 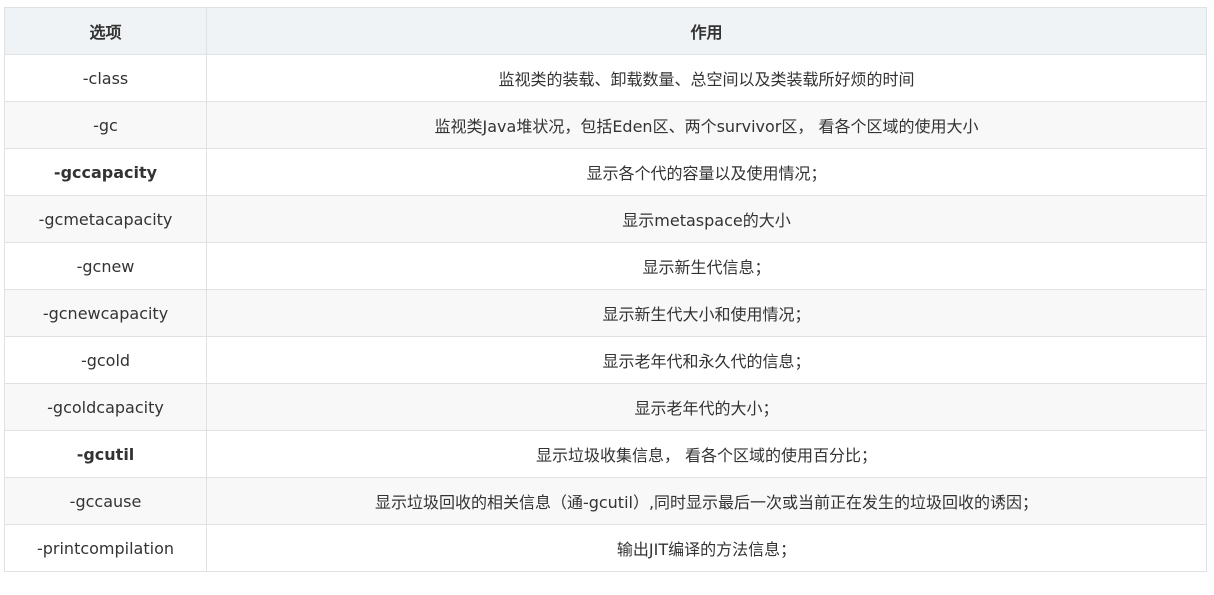 I want to click on option-cell: -gcold, so click(x=105, y=360).